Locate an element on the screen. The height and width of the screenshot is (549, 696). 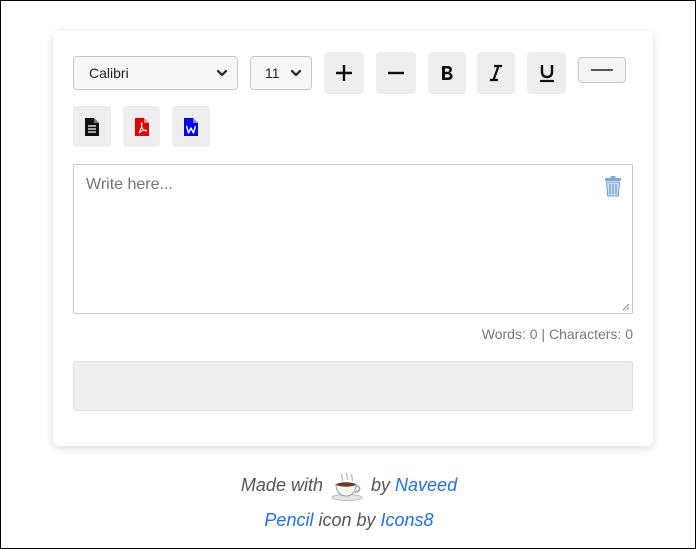
export-text-button is located at coordinates (92, 126).